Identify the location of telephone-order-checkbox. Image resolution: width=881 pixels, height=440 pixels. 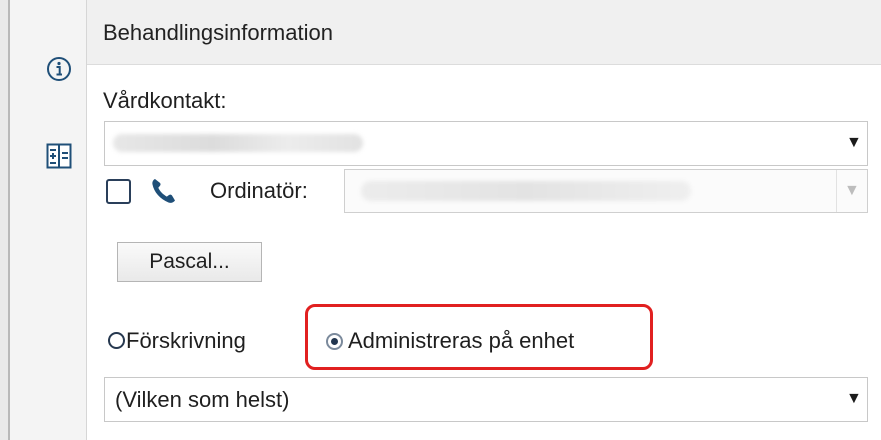
(118, 191).